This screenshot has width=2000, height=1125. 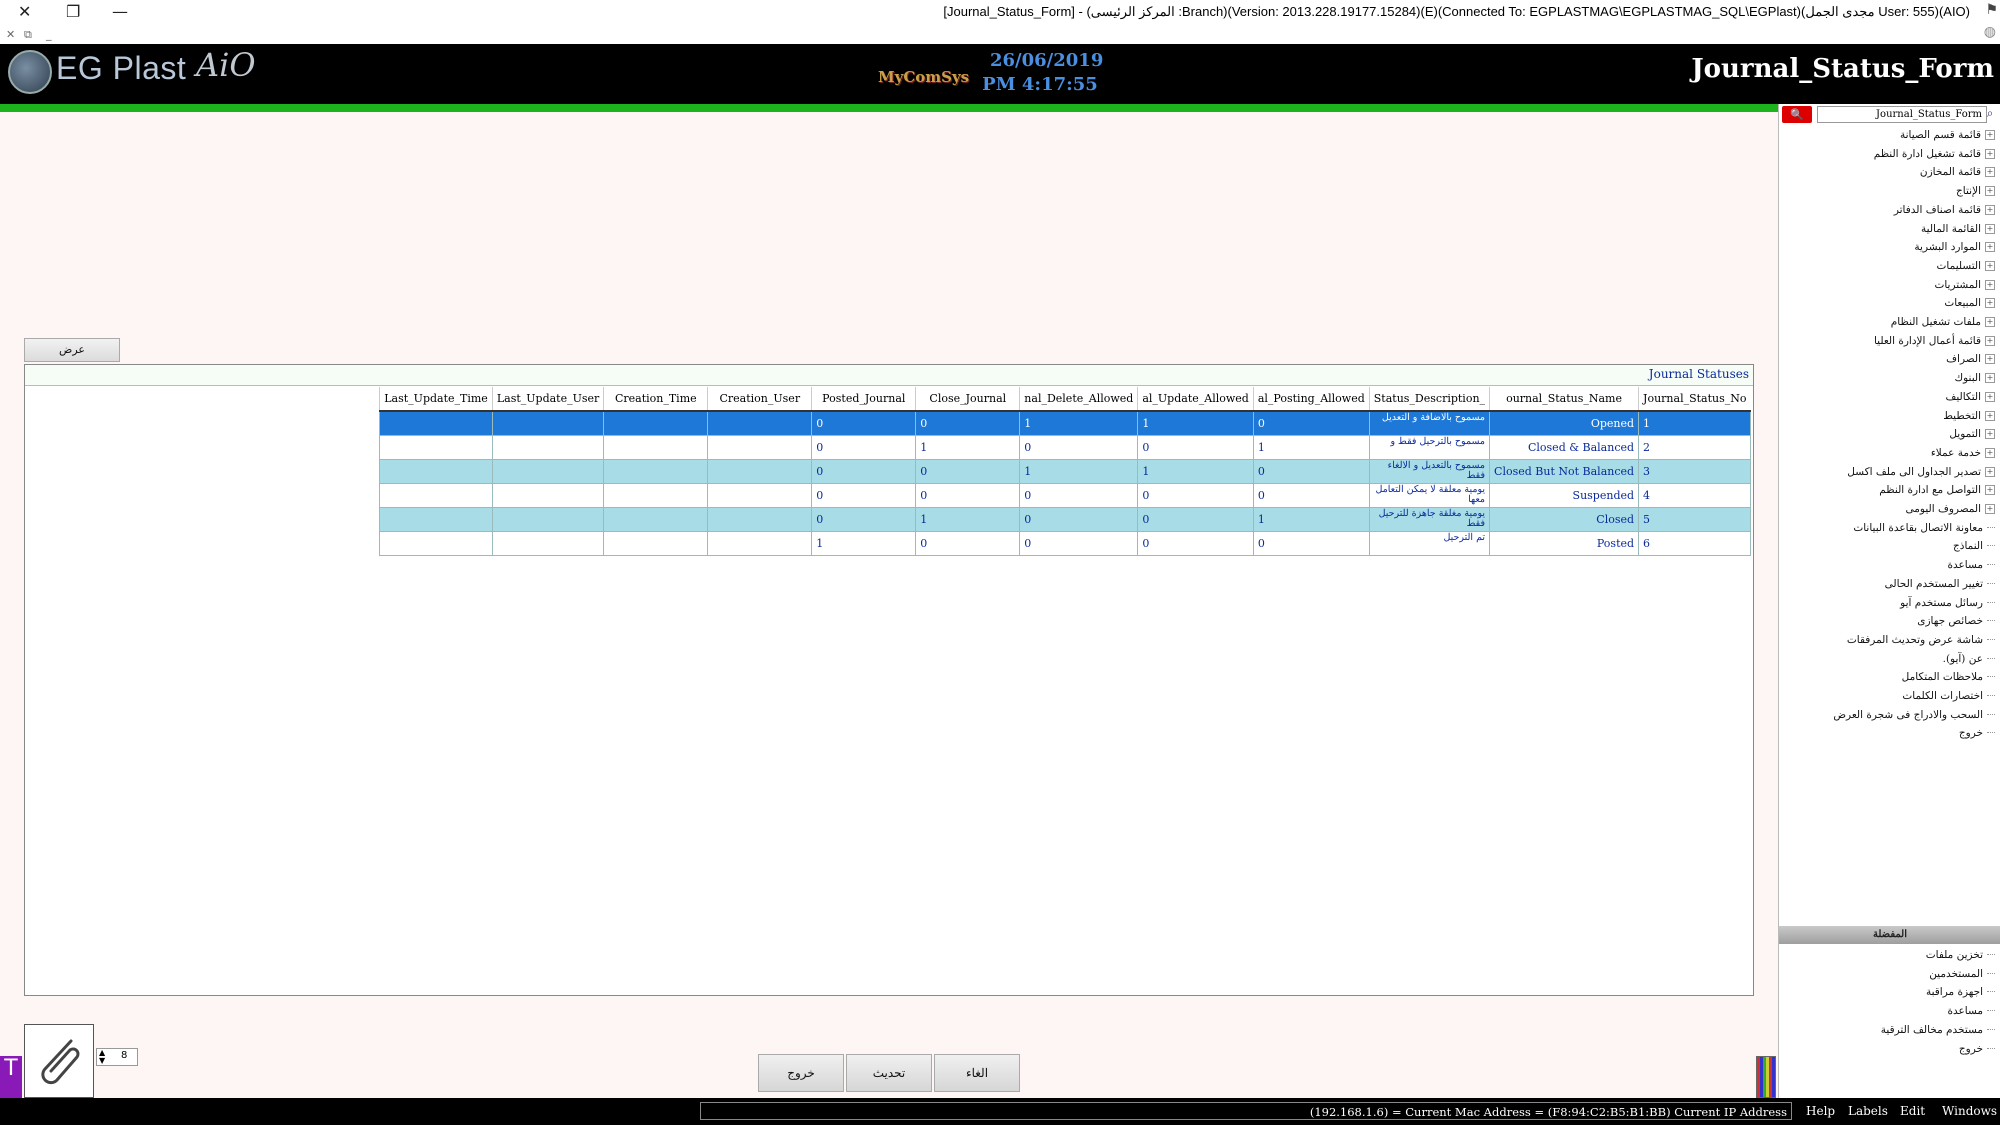 I want to click on favorite-item: مساعدة, so click(x=1971, y=1011).